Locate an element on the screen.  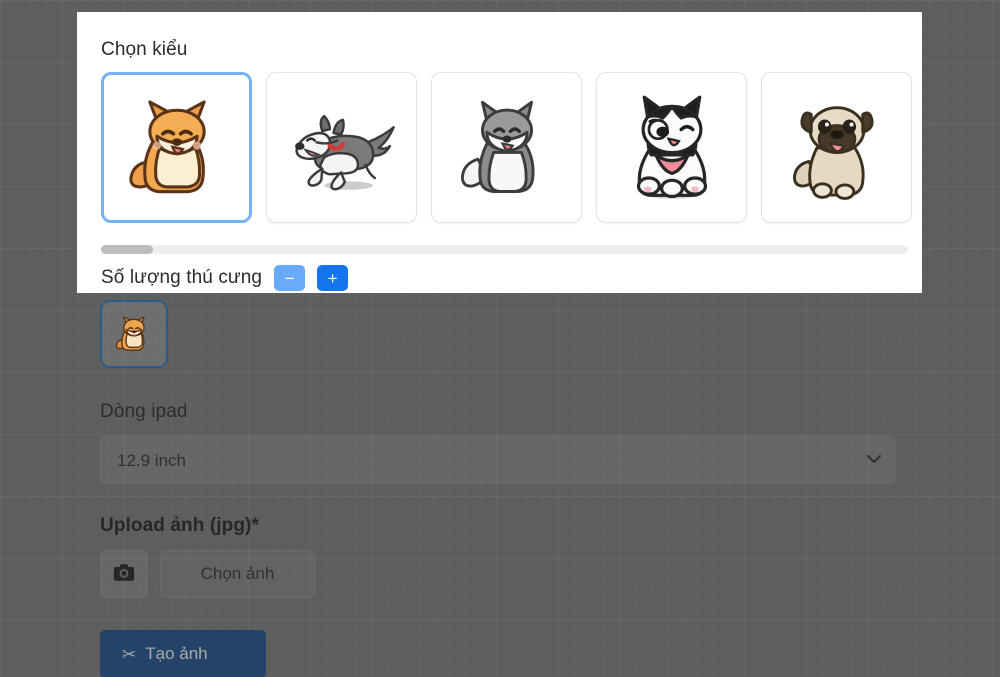
ipad-model-select: 12.9 inch is located at coordinates (497, 460).